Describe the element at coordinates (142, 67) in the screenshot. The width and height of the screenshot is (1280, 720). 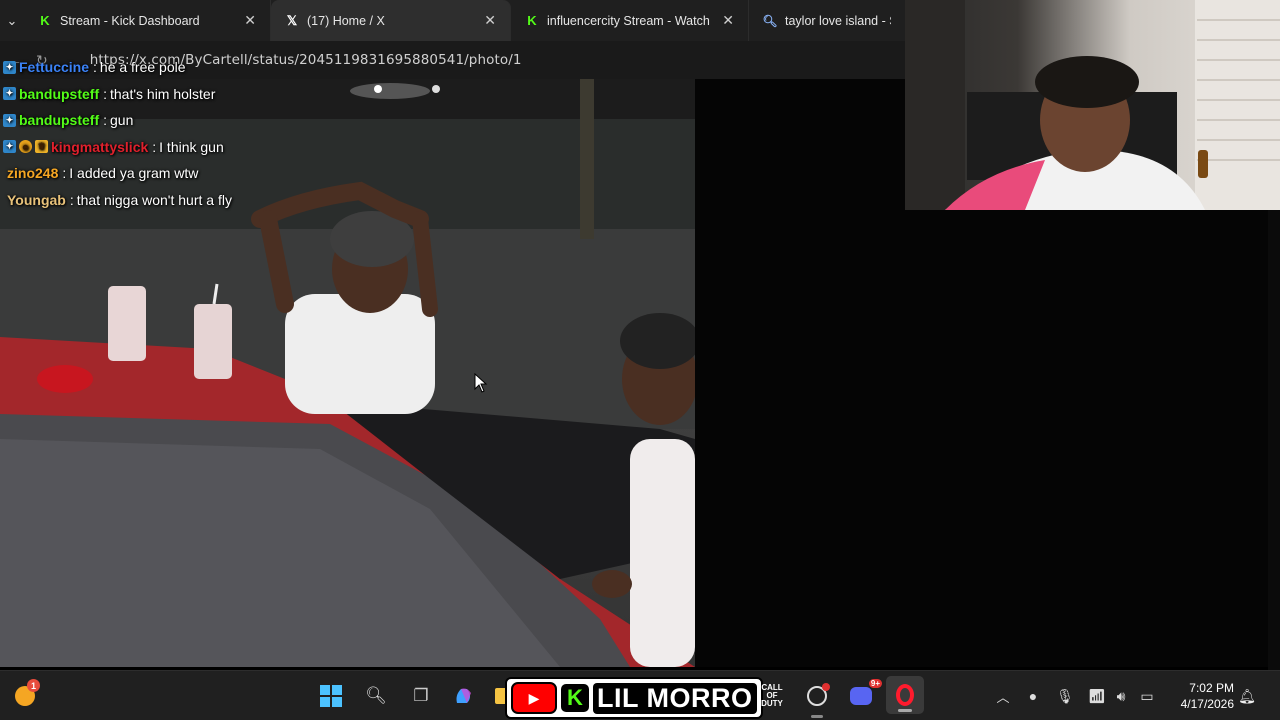
I see `chat-text: he a free pole` at that location.